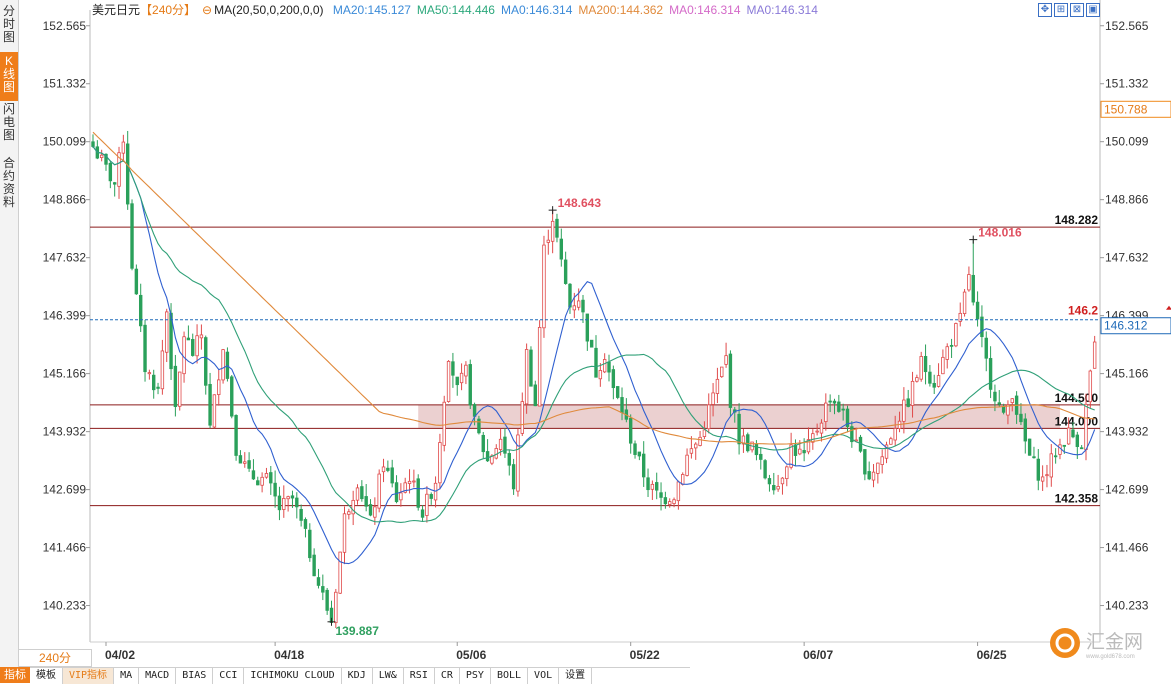 The image size is (1171, 684). What do you see at coordinates (55, 658) in the screenshot?
I see `period-selector: 240分` at bounding box center [55, 658].